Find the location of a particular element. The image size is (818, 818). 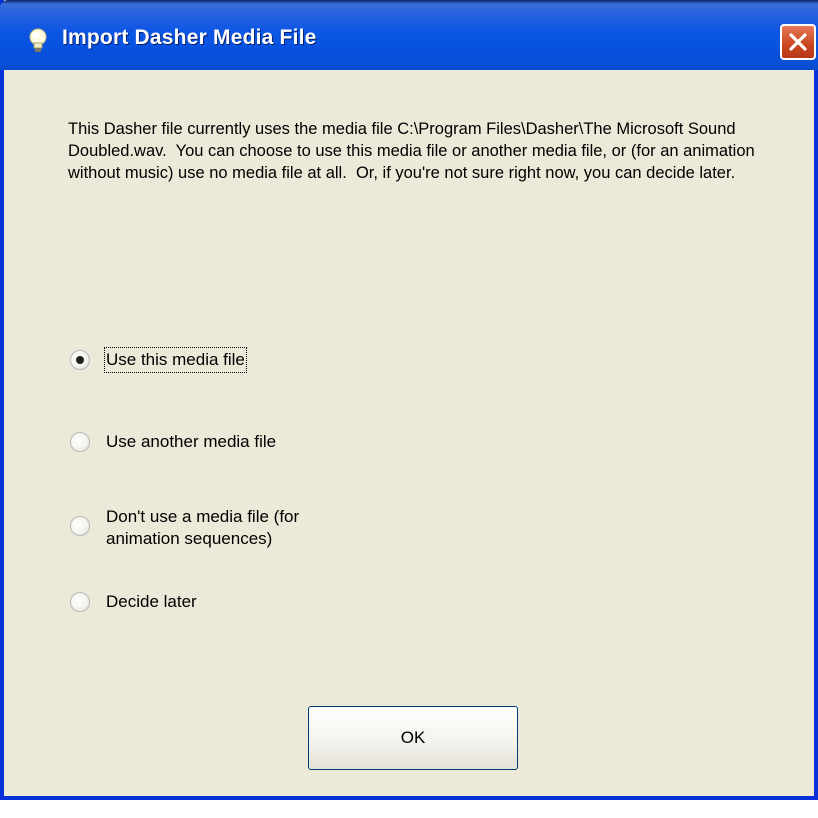

close-icon is located at coordinates (798, 42).